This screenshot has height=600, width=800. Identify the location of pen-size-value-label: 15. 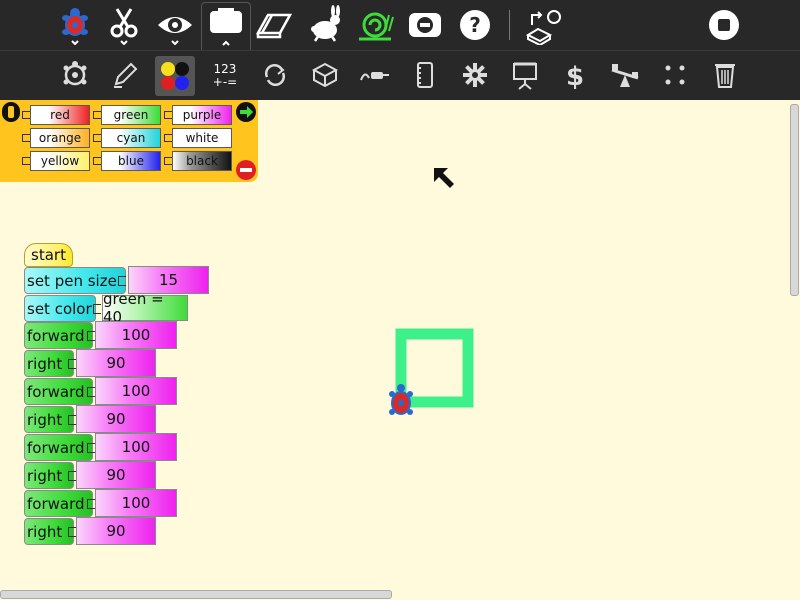
(168, 280).